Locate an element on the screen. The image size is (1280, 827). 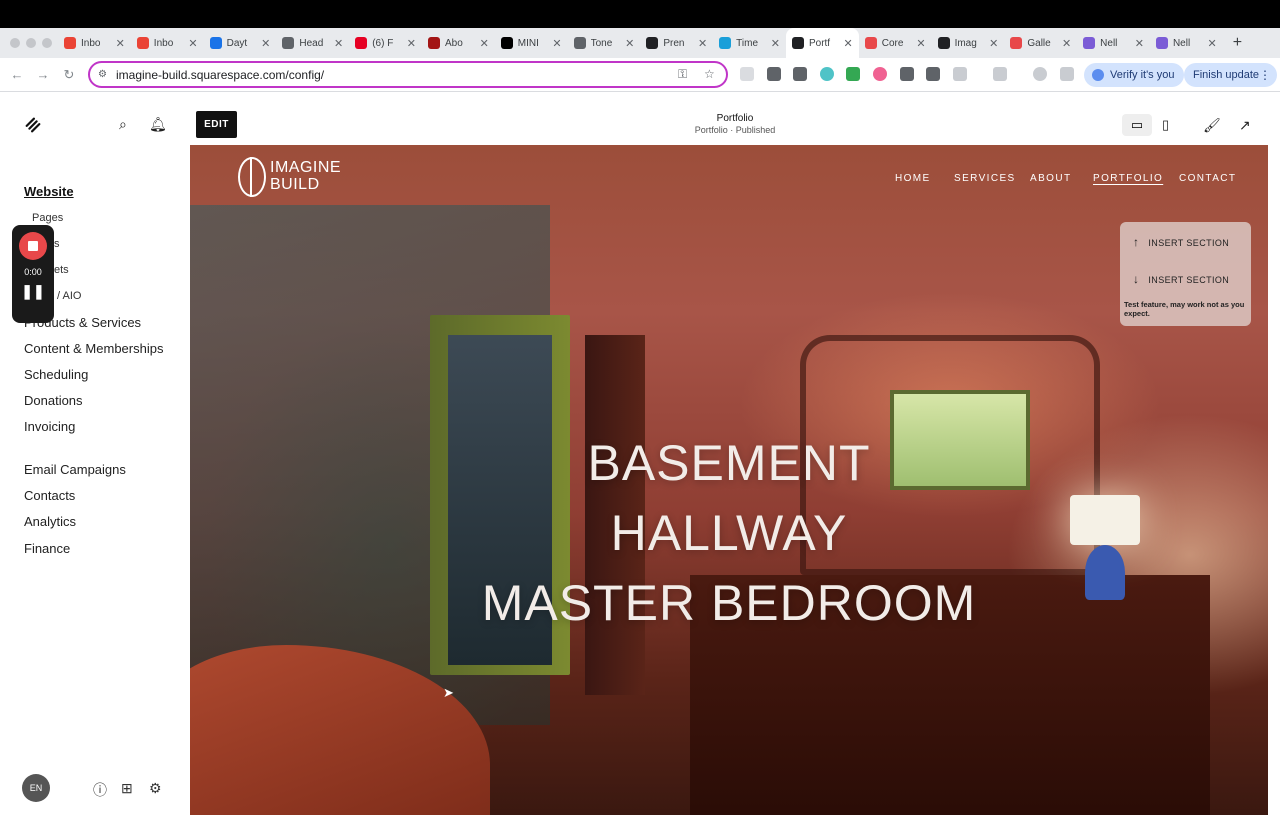
password-key-icon: ⚿ is located at coordinates (682, 74).